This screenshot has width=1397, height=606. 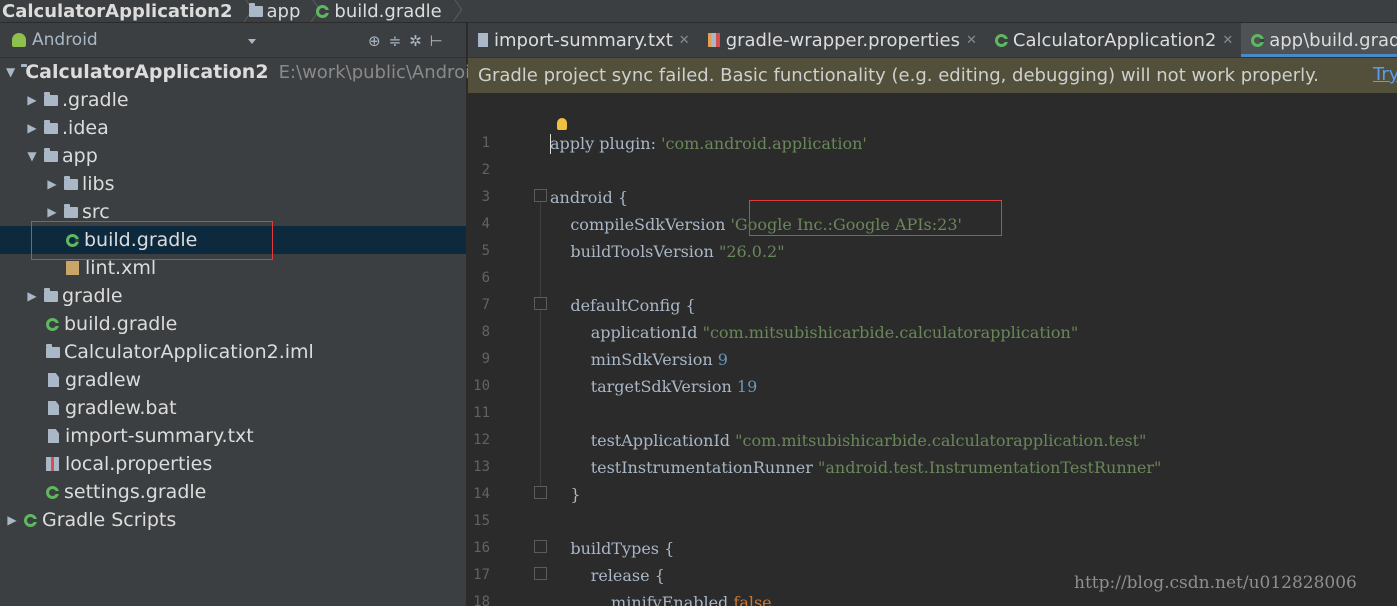 I want to click on tab-app-build-gradle: app\build.gradle, so click(x=1319, y=40).